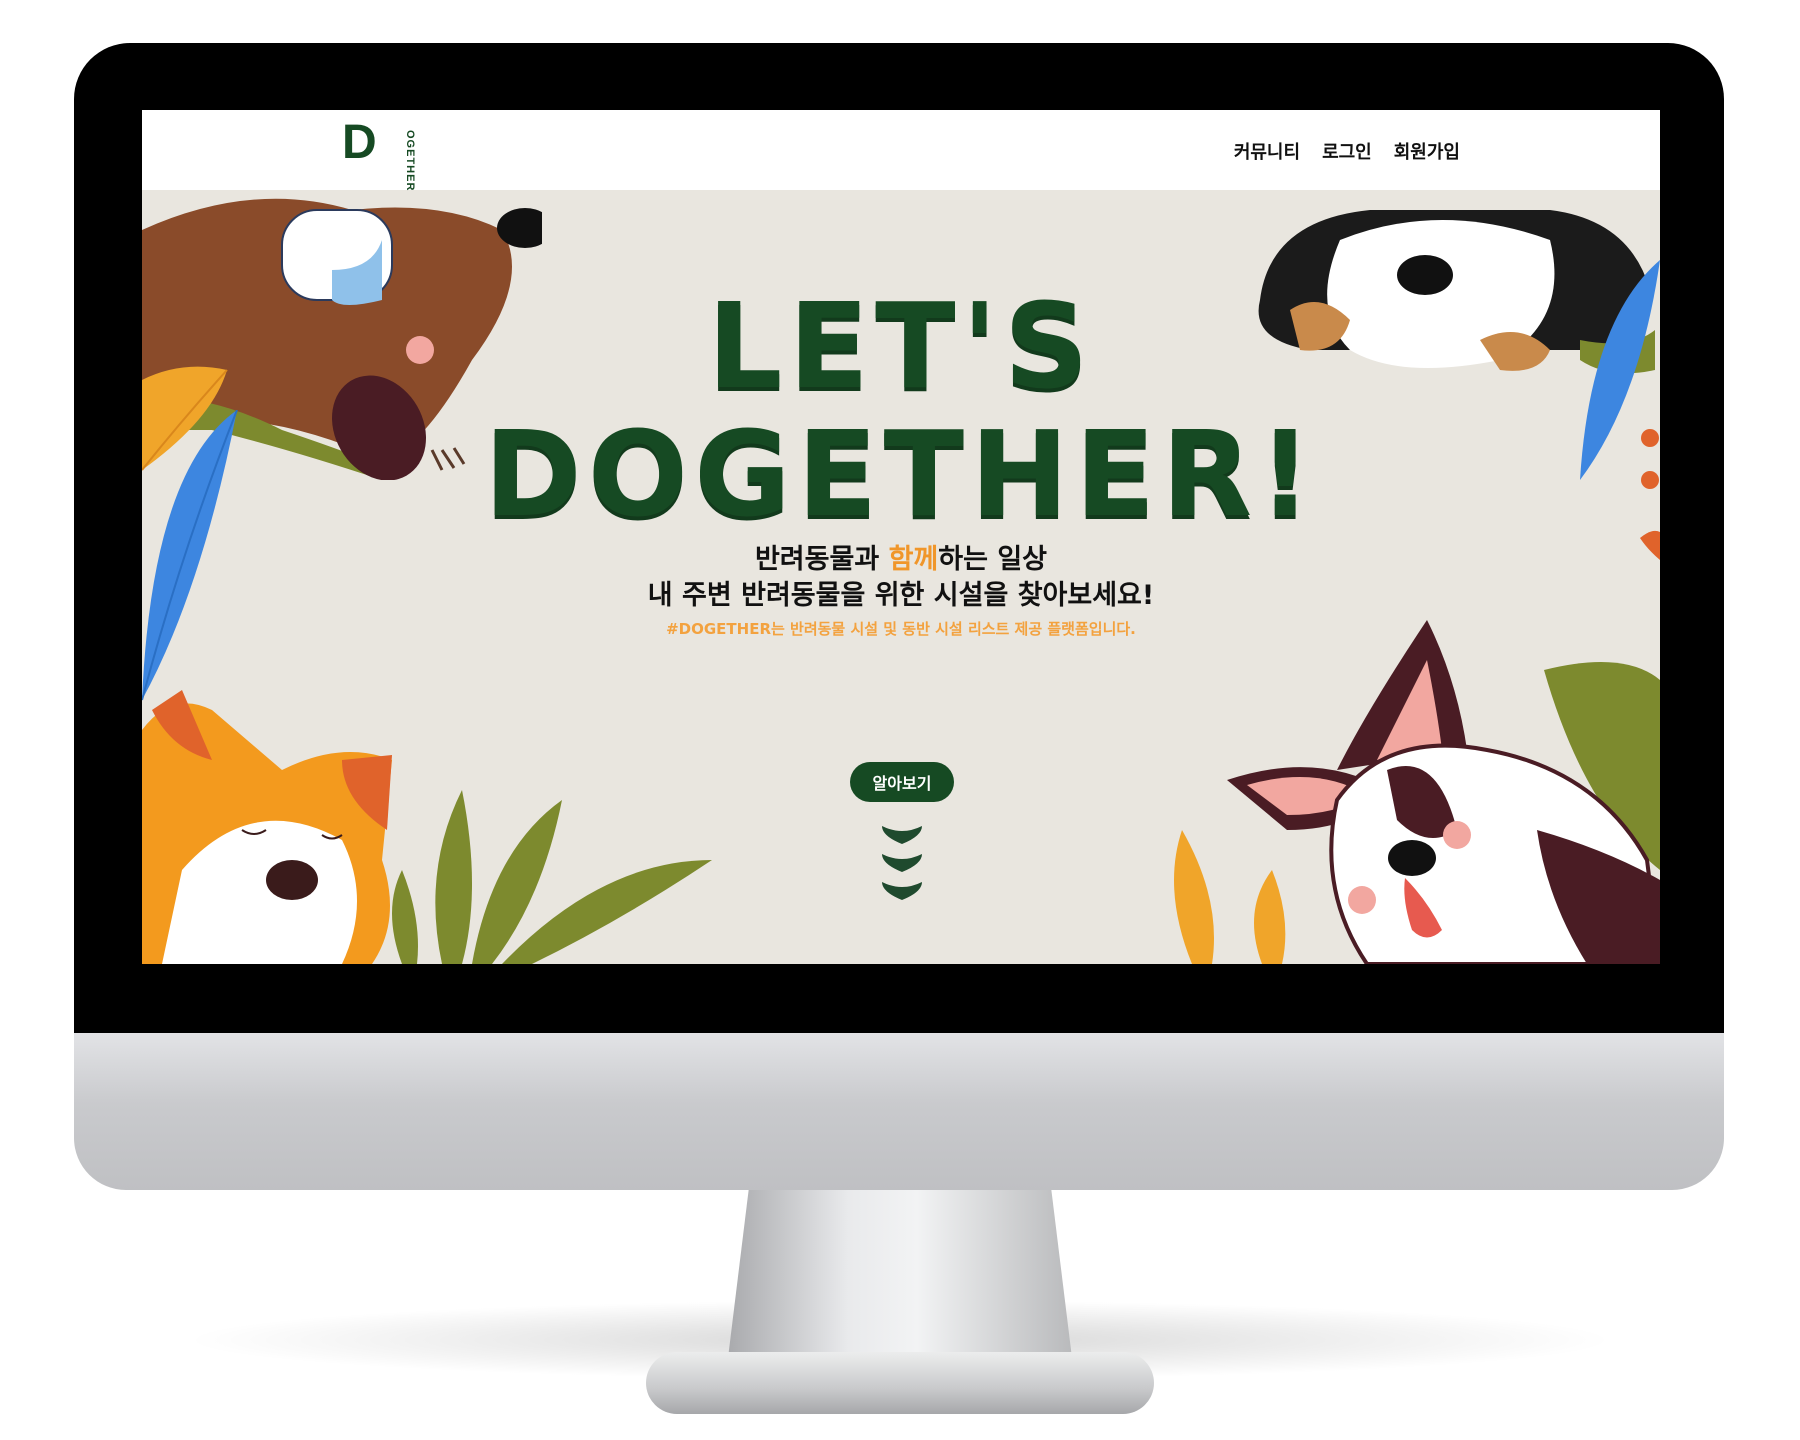 The height and width of the screenshot is (1440, 1800). What do you see at coordinates (913, 559) in the screenshot?
I see `subtitle-accent-word: 함께` at bounding box center [913, 559].